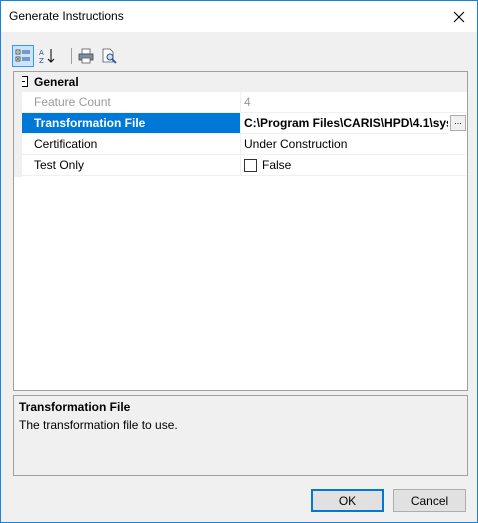 The width and height of the screenshot is (478, 523). Describe the element at coordinates (41, 61) in the screenshot. I see `svg-text: Z` at that location.